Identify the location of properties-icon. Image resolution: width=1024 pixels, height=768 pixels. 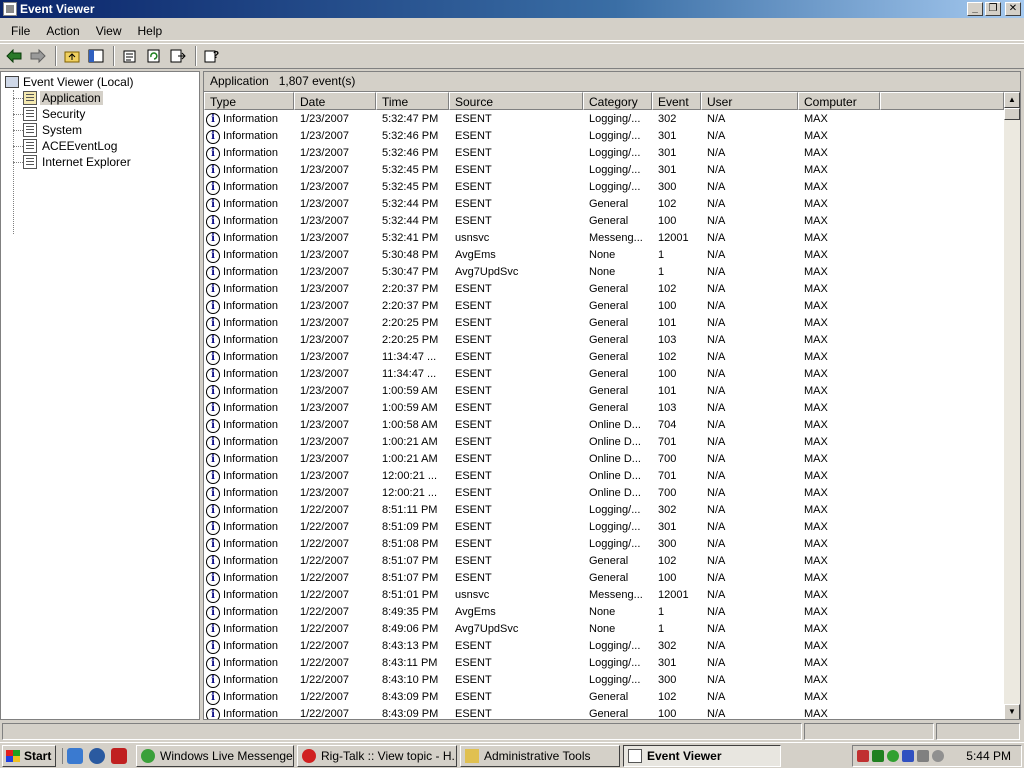
(130, 56).